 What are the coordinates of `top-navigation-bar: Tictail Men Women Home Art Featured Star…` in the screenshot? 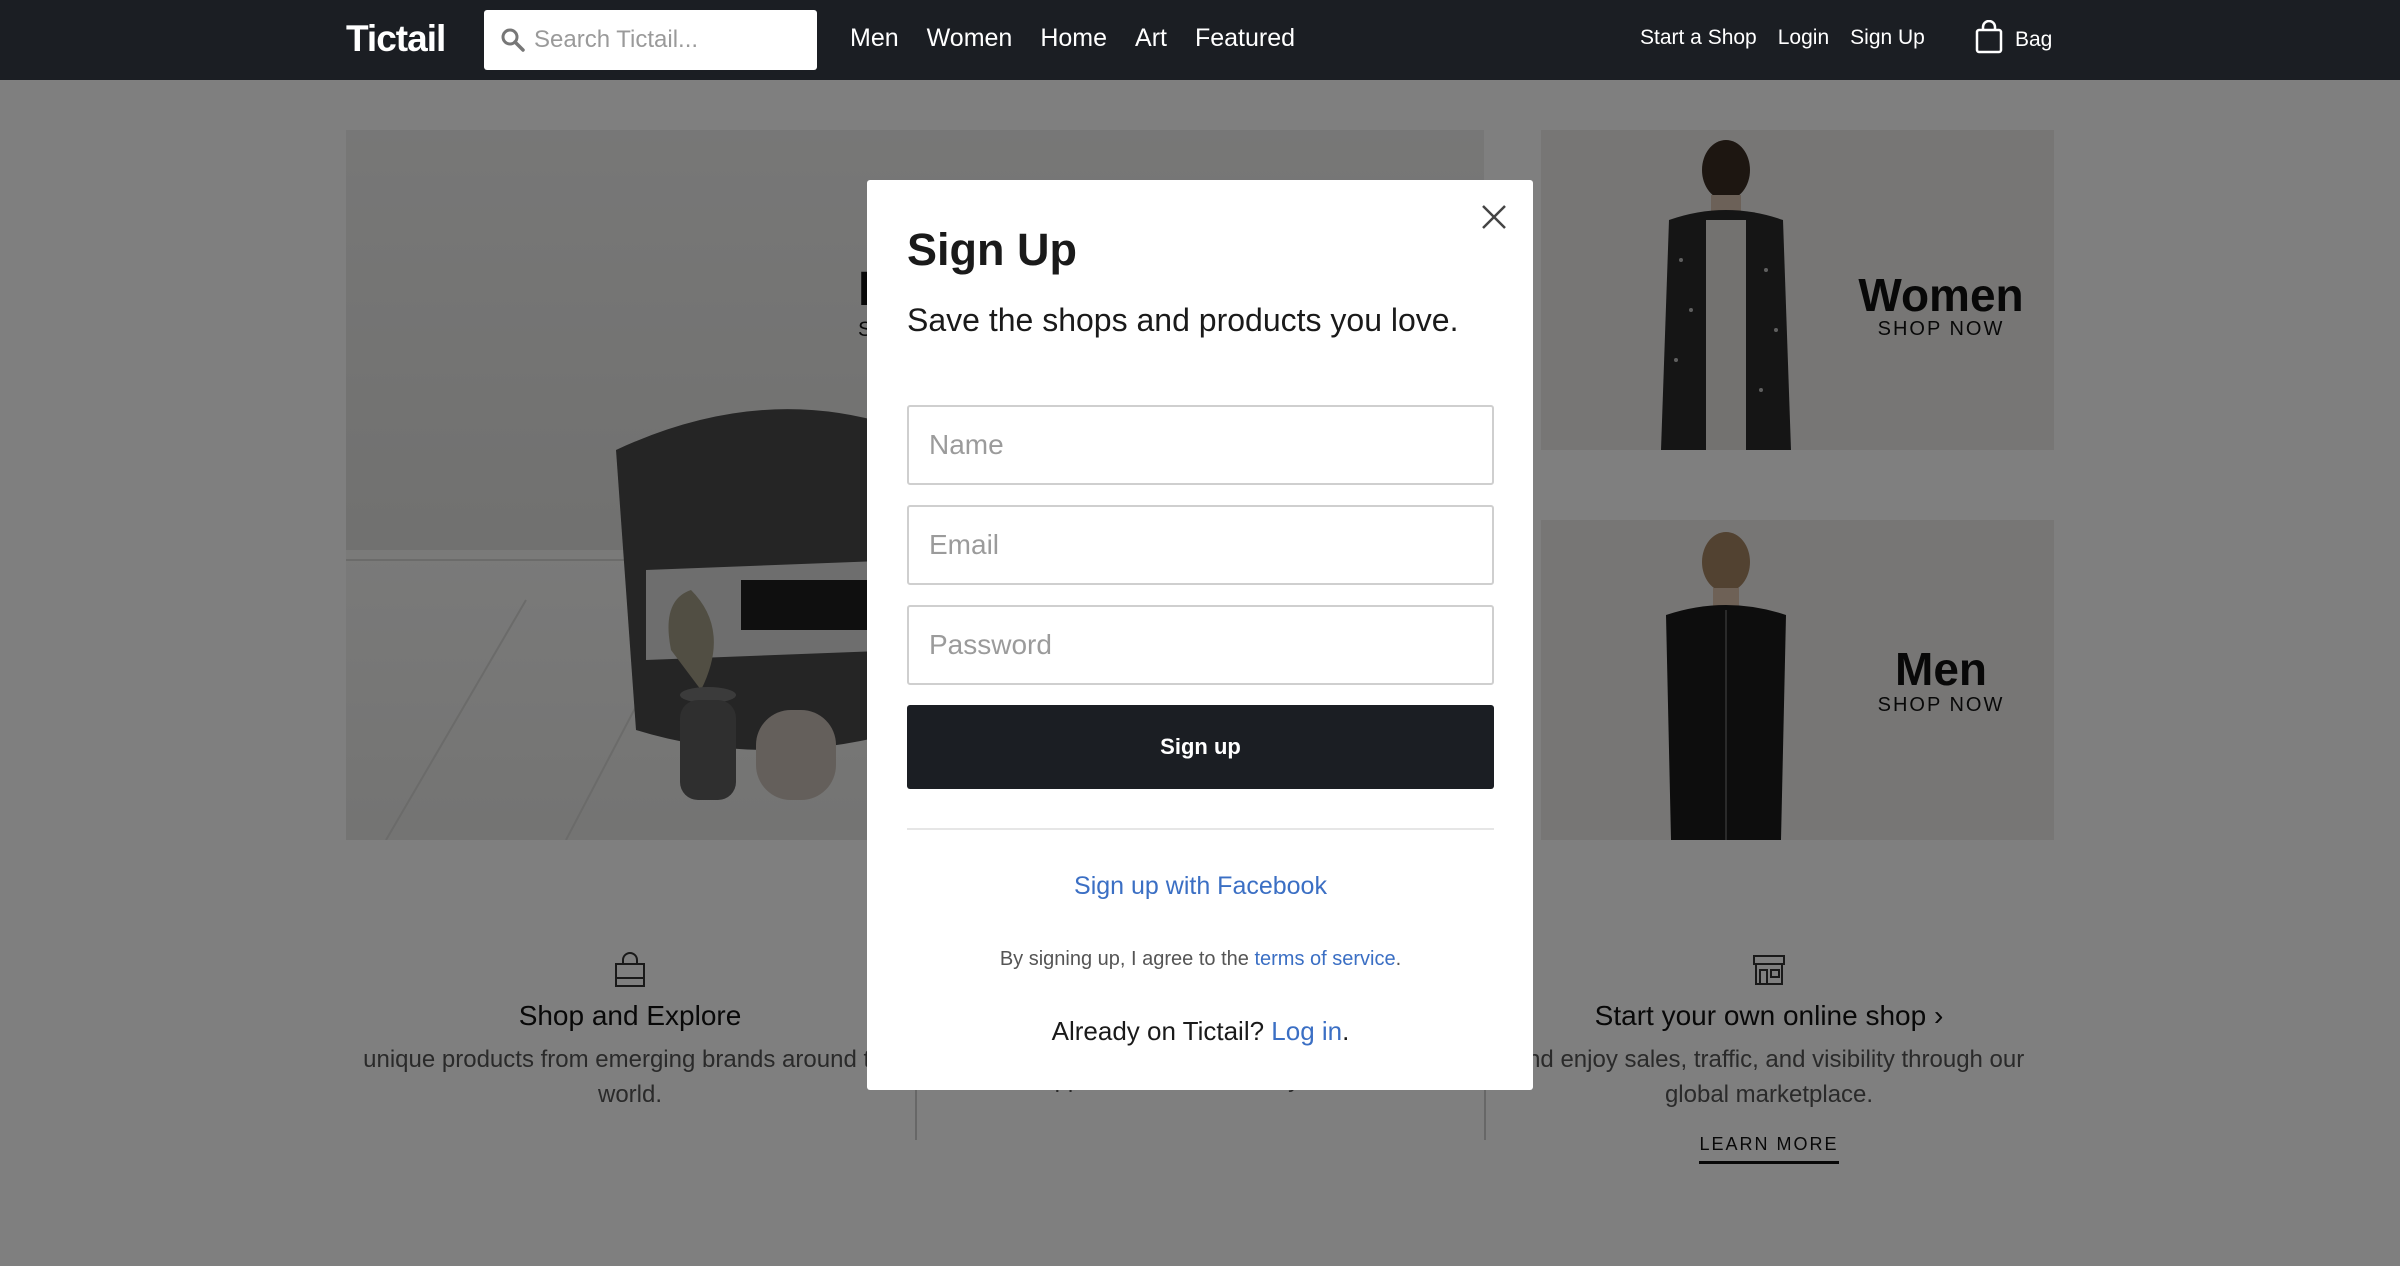 It's located at (1200, 40).